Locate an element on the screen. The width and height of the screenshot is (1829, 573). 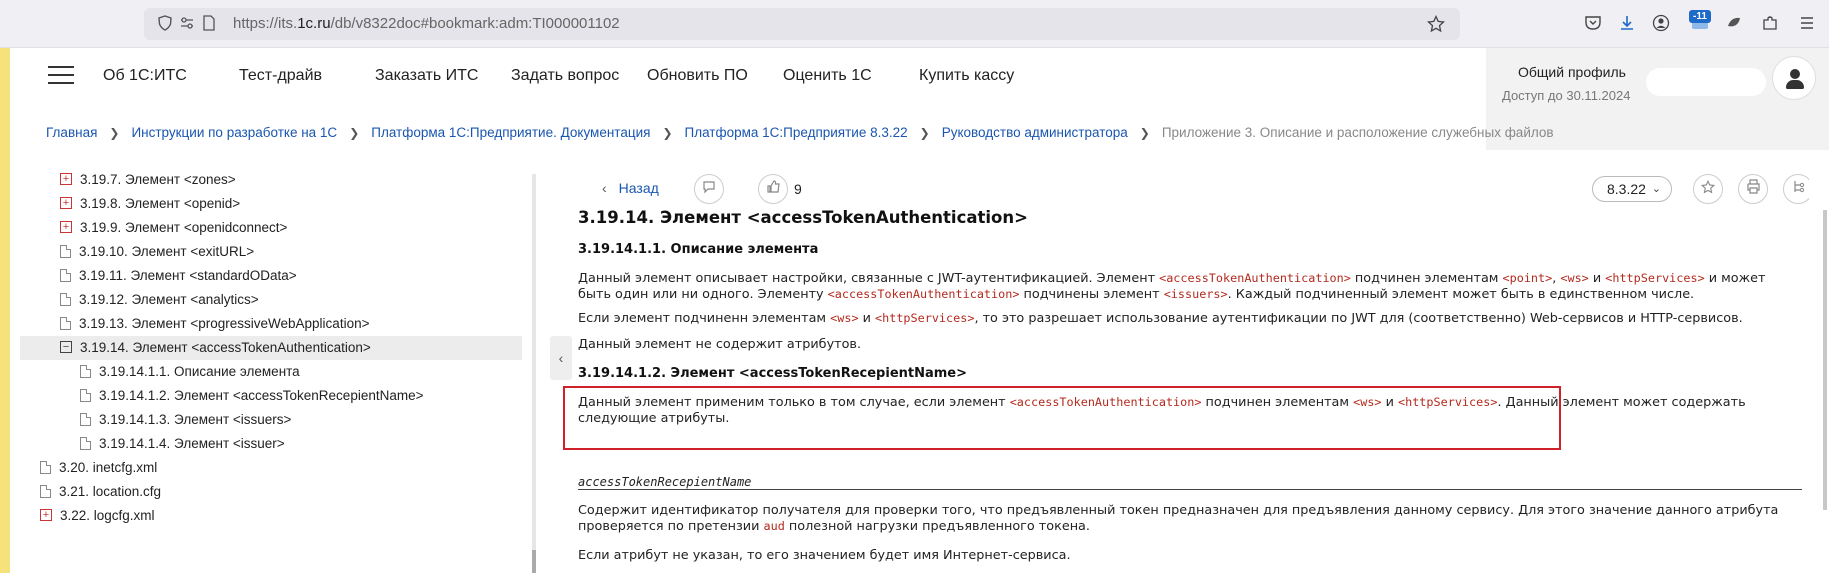
shield-icon is located at coordinates (165, 24).